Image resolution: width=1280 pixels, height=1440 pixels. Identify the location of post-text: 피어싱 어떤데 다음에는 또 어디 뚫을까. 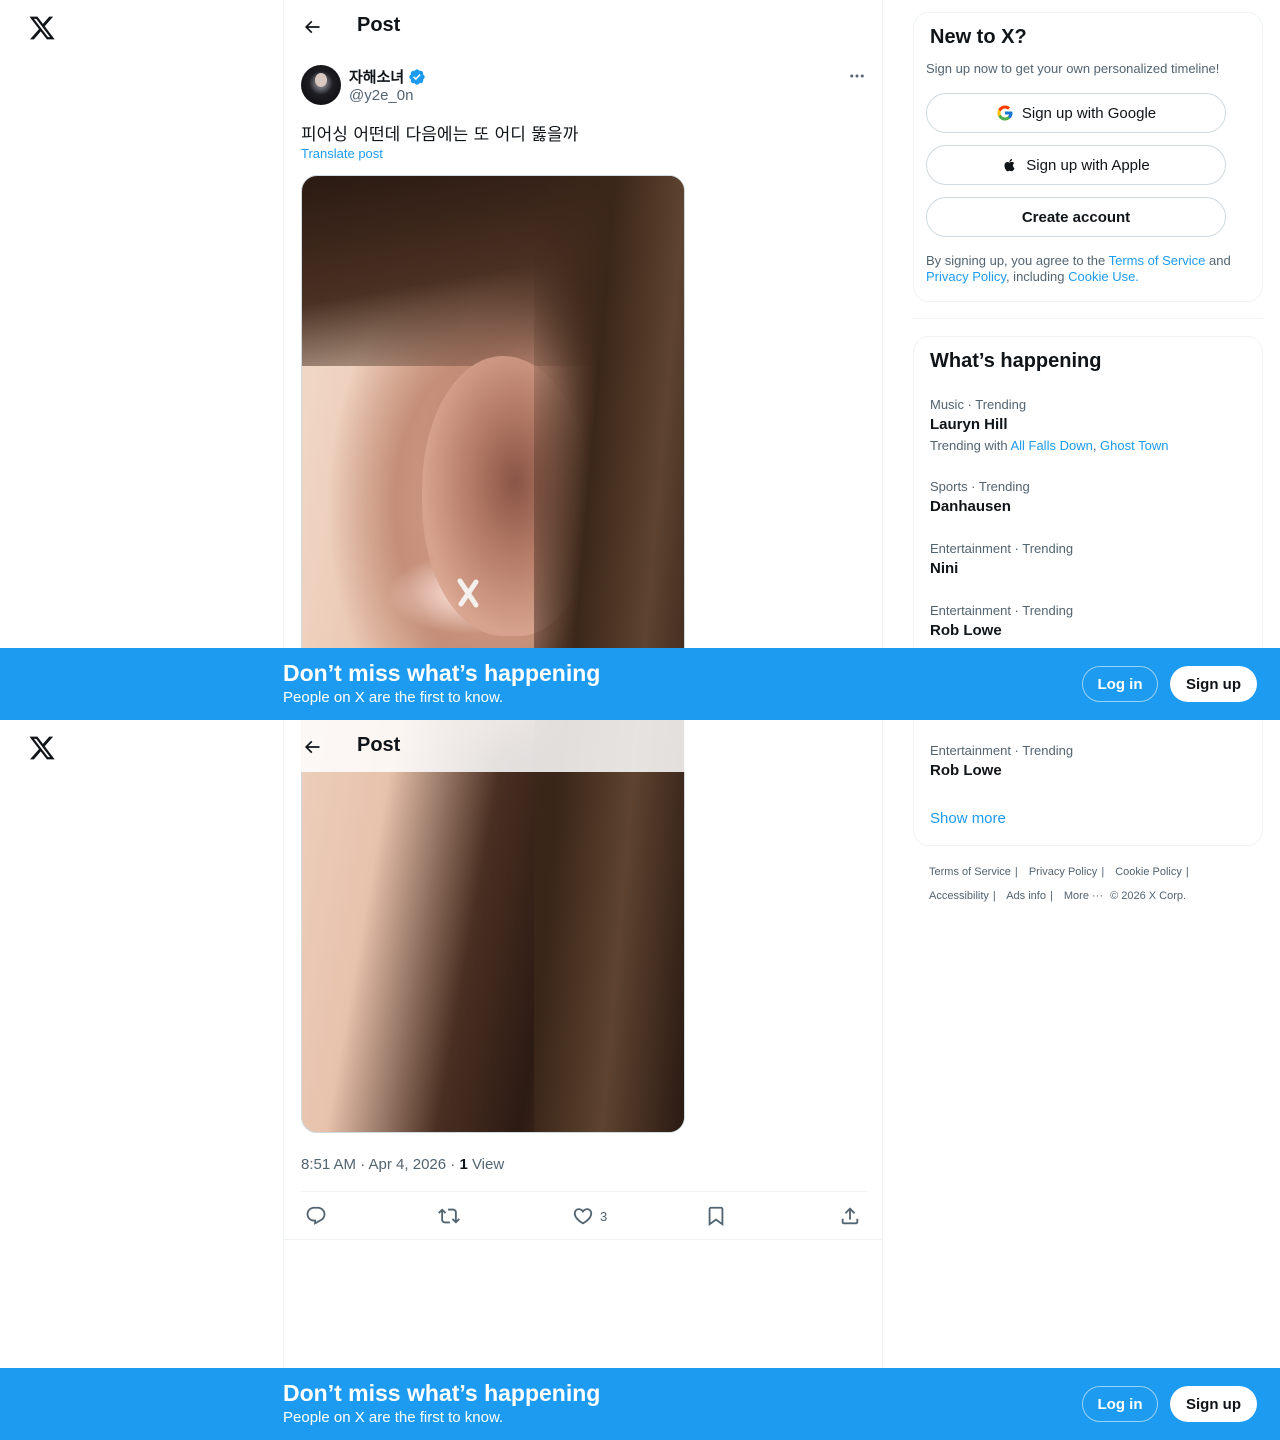
(440, 135).